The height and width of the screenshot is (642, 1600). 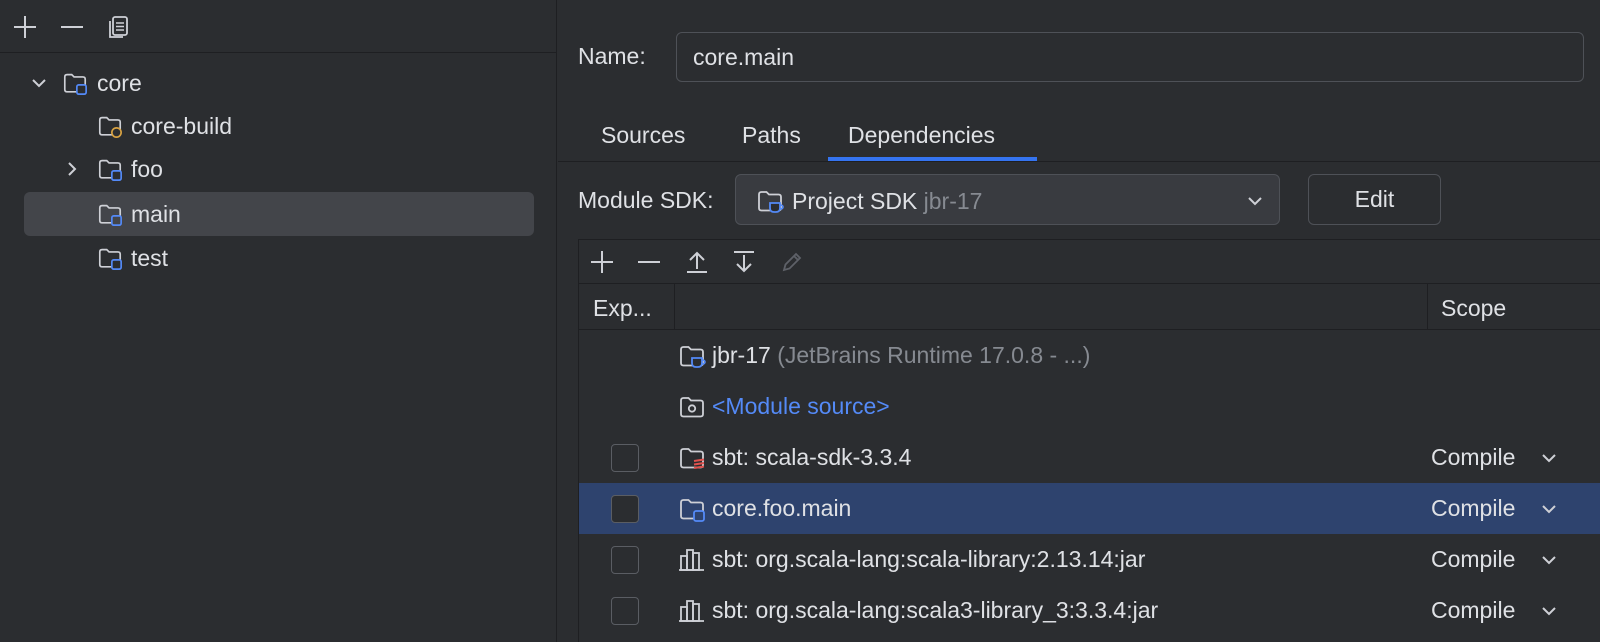 I want to click on dependencies-table-header: Exp... Scope, so click(x=1089, y=307).